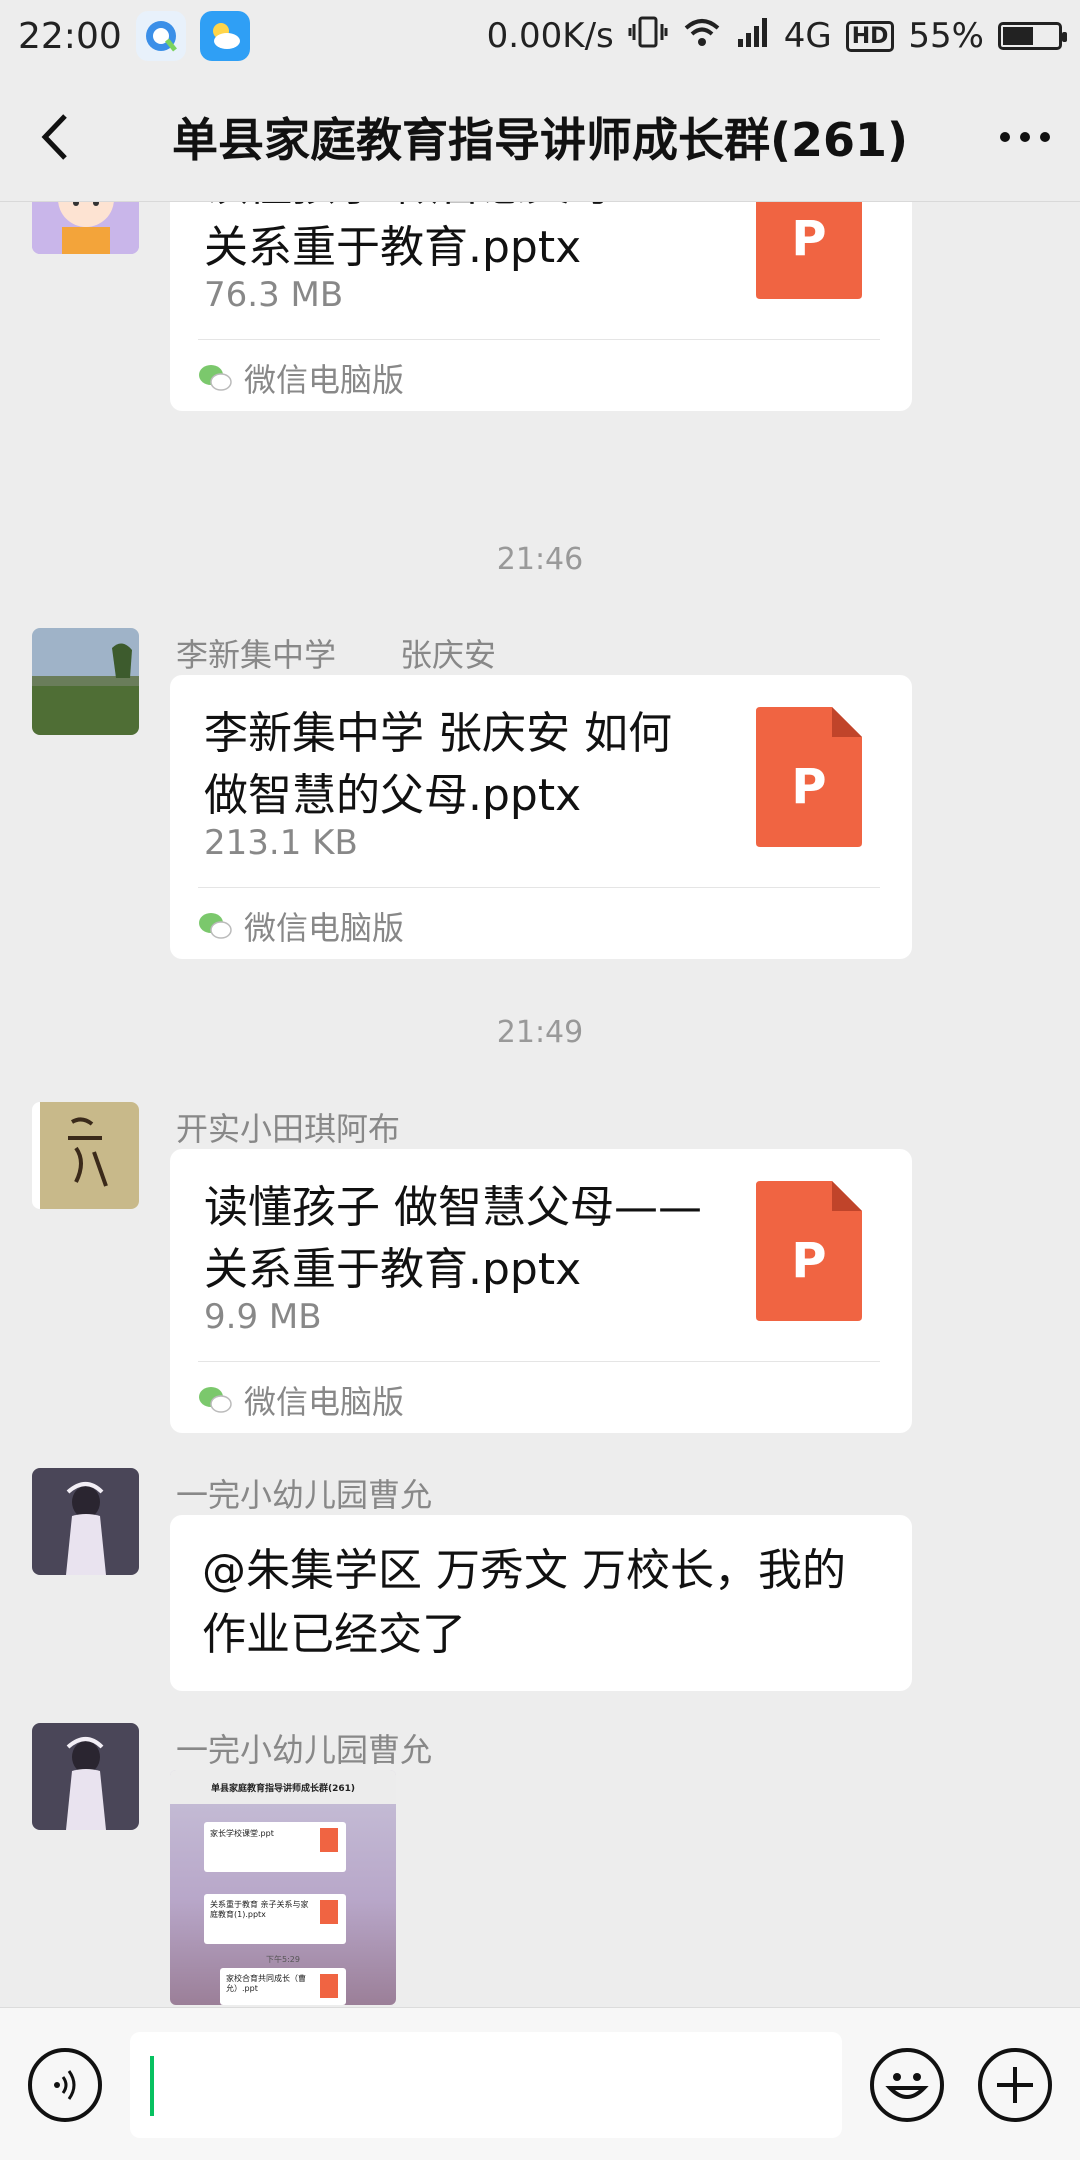  I want to click on emoji-button, so click(907, 2085).